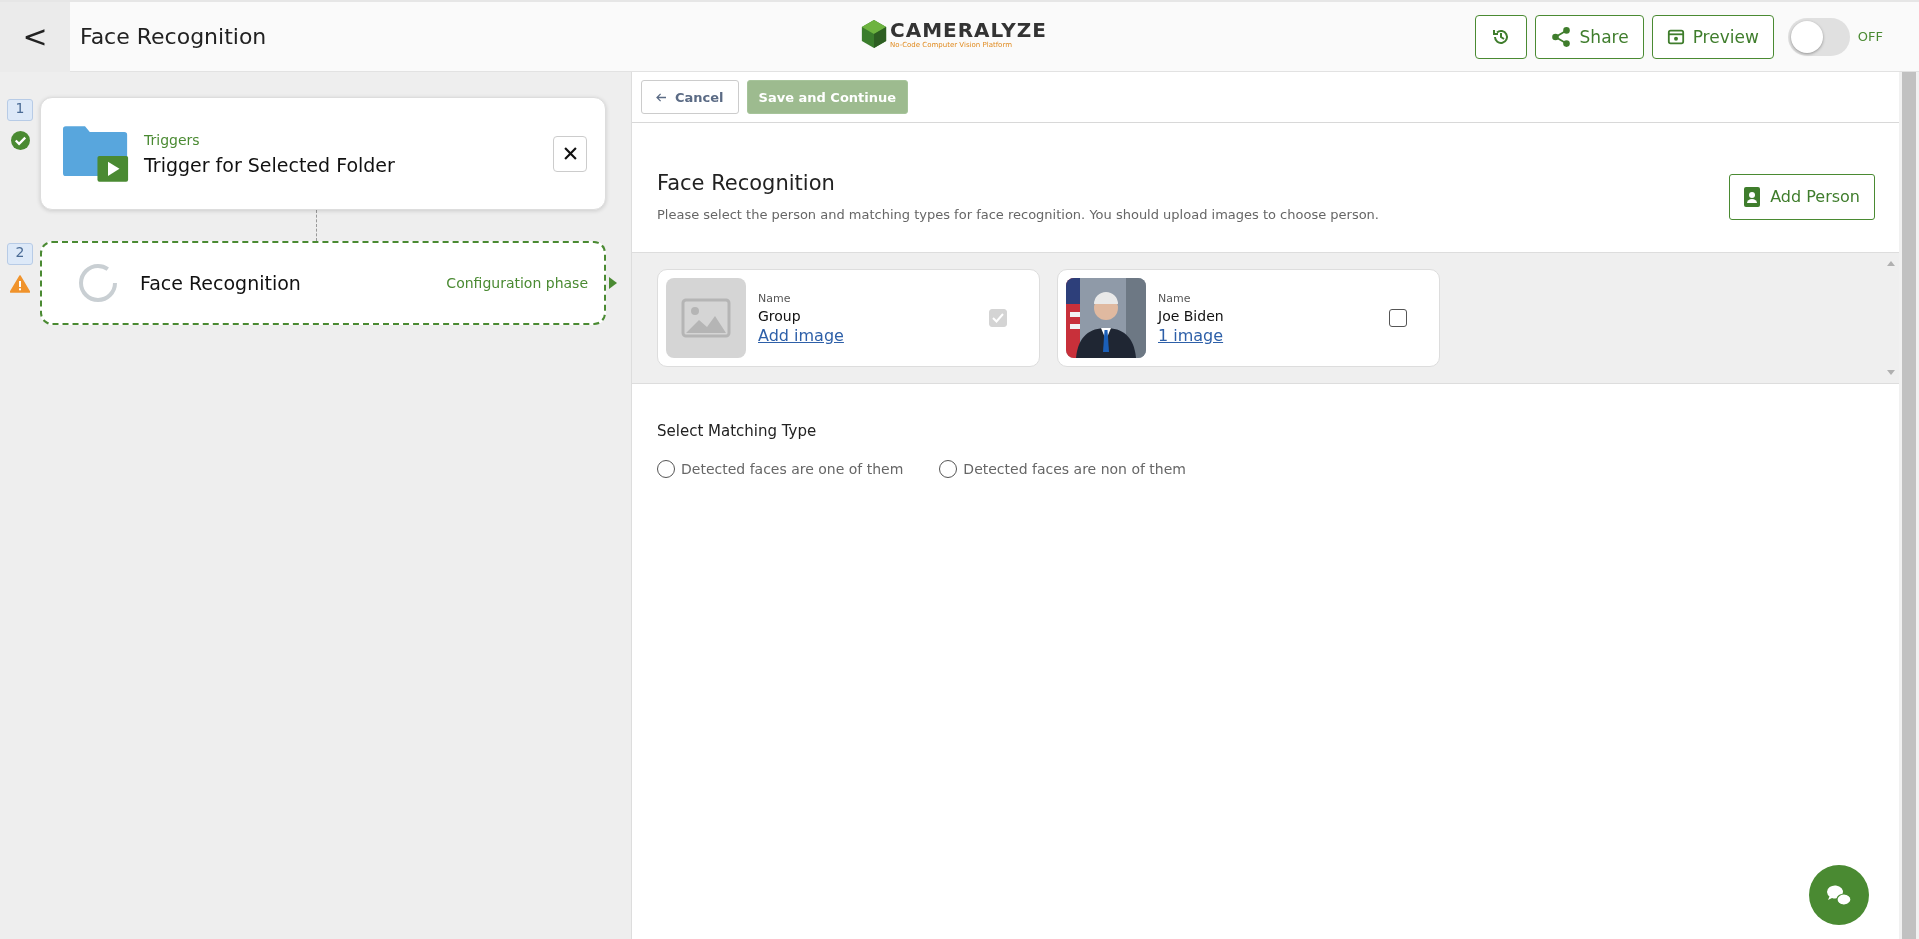  I want to click on folder-play-icon, so click(96, 153).